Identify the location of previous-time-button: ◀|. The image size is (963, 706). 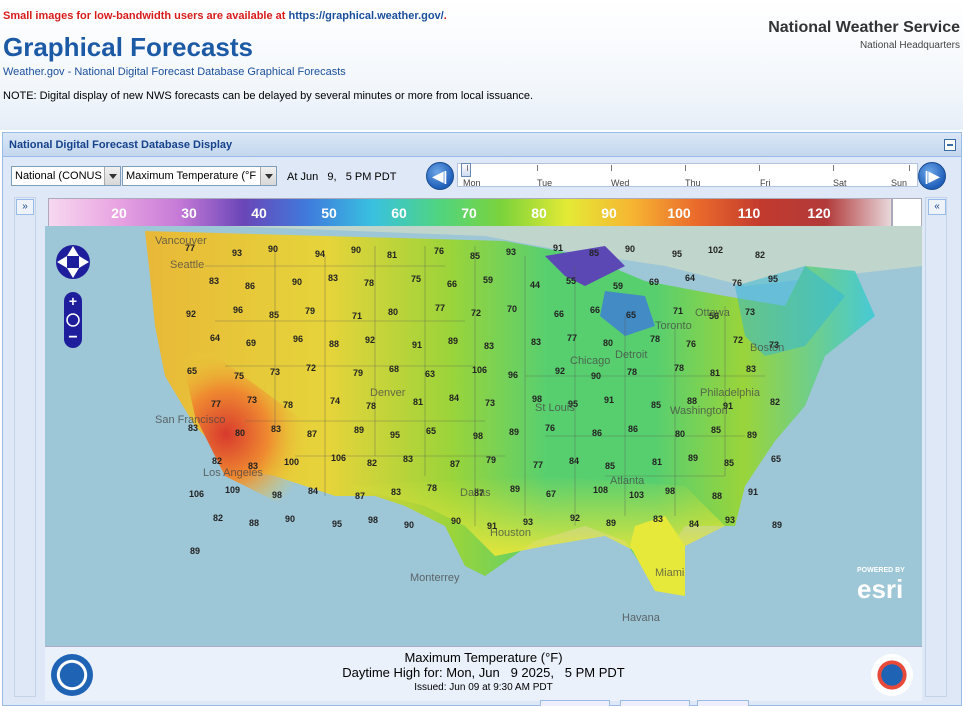
(440, 176).